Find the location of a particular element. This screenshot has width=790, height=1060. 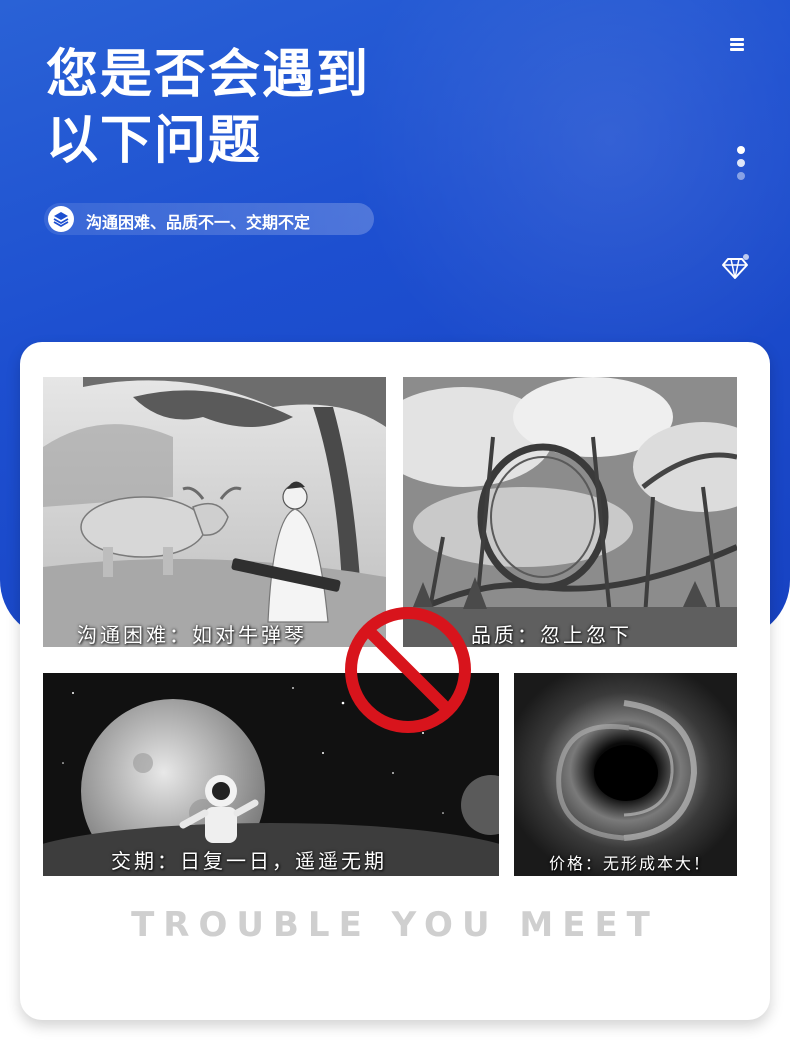

panel-communication: 沟通困难：如对牛弹琴 is located at coordinates (214, 512).